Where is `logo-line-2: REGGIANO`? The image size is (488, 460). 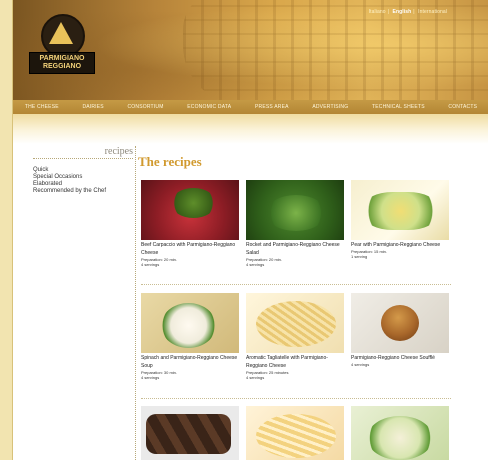
logo-line-2: REGGIANO is located at coordinates (62, 66).